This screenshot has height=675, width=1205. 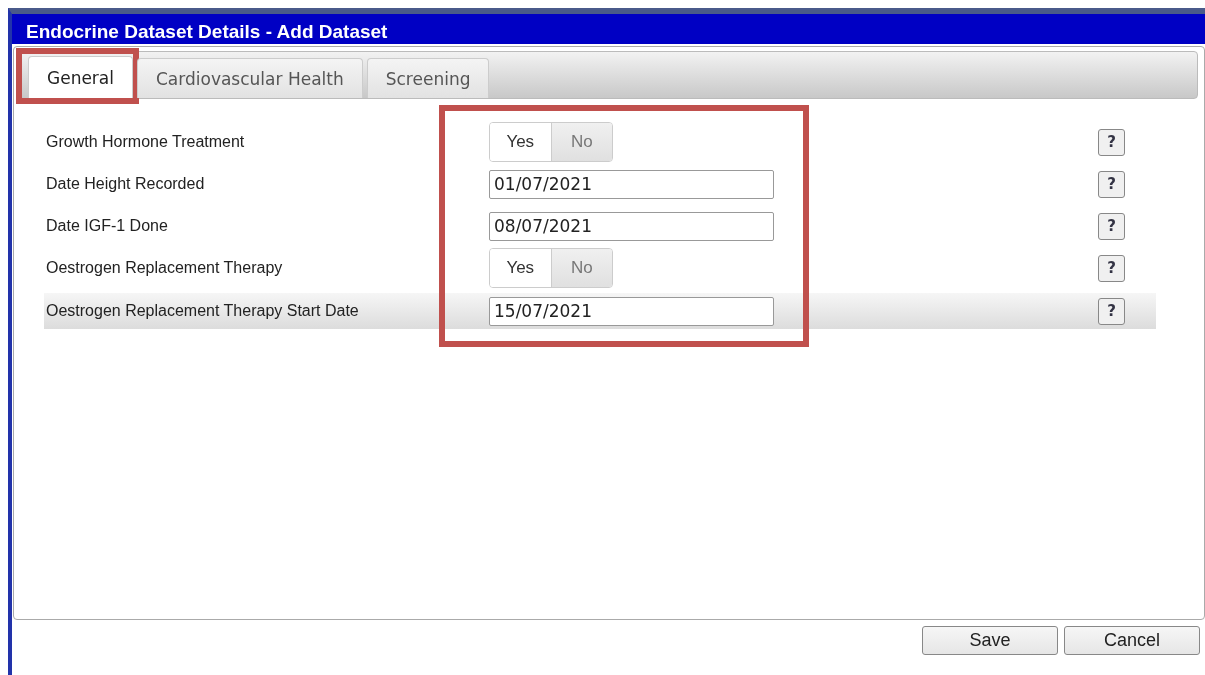 What do you see at coordinates (990, 640) in the screenshot?
I see `dialog-button: Save` at bounding box center [990, 640].